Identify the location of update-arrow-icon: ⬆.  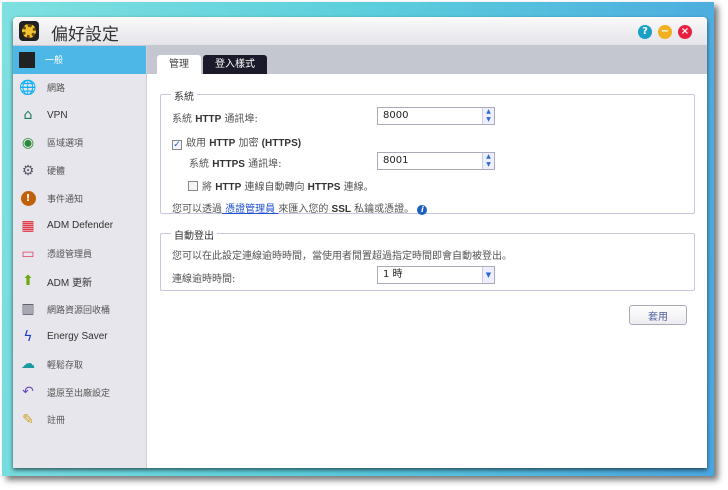
(28, 281).